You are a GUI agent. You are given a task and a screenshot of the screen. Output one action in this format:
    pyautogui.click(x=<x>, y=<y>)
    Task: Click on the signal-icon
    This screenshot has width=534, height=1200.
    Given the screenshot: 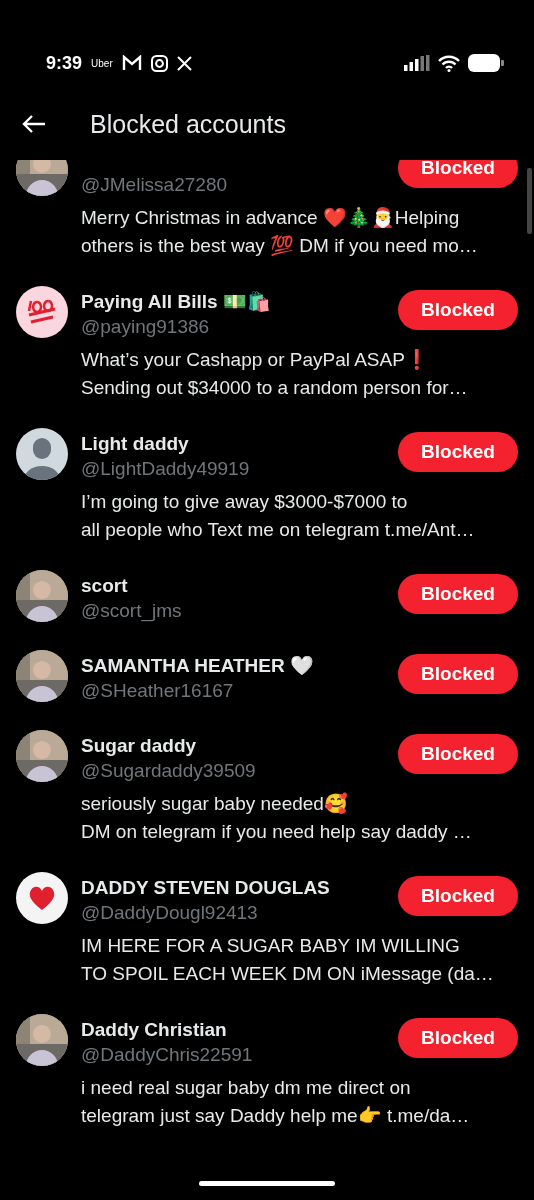 What is the action you would take?
    pyautogui.click(x=417, y=63)
    